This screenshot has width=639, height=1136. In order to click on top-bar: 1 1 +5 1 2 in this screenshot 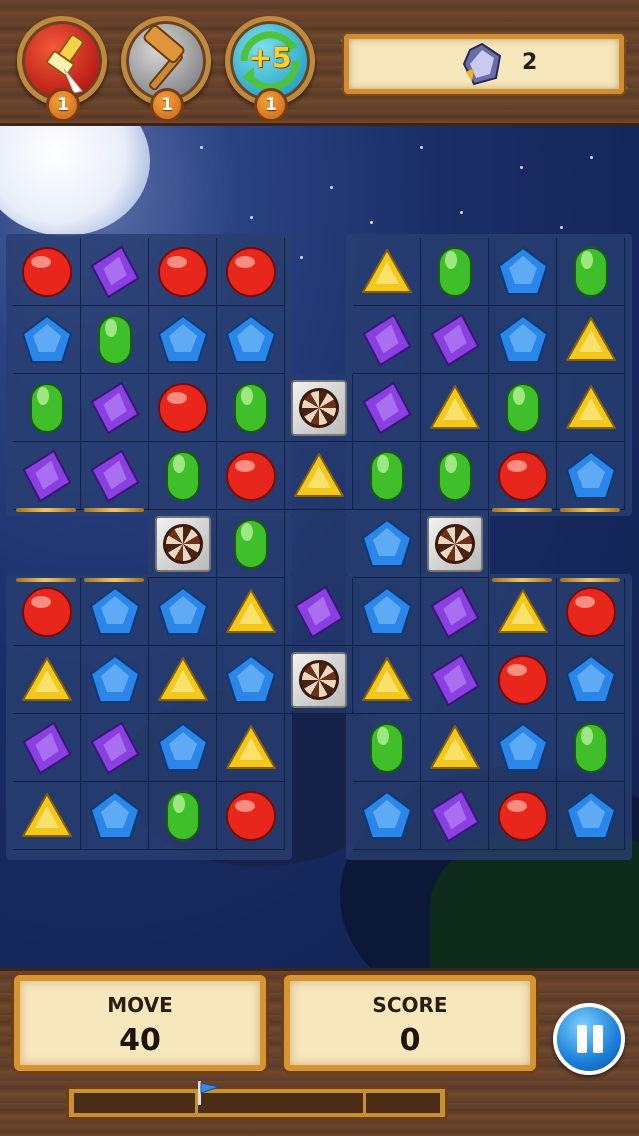, I will do `click(319, 63)`.